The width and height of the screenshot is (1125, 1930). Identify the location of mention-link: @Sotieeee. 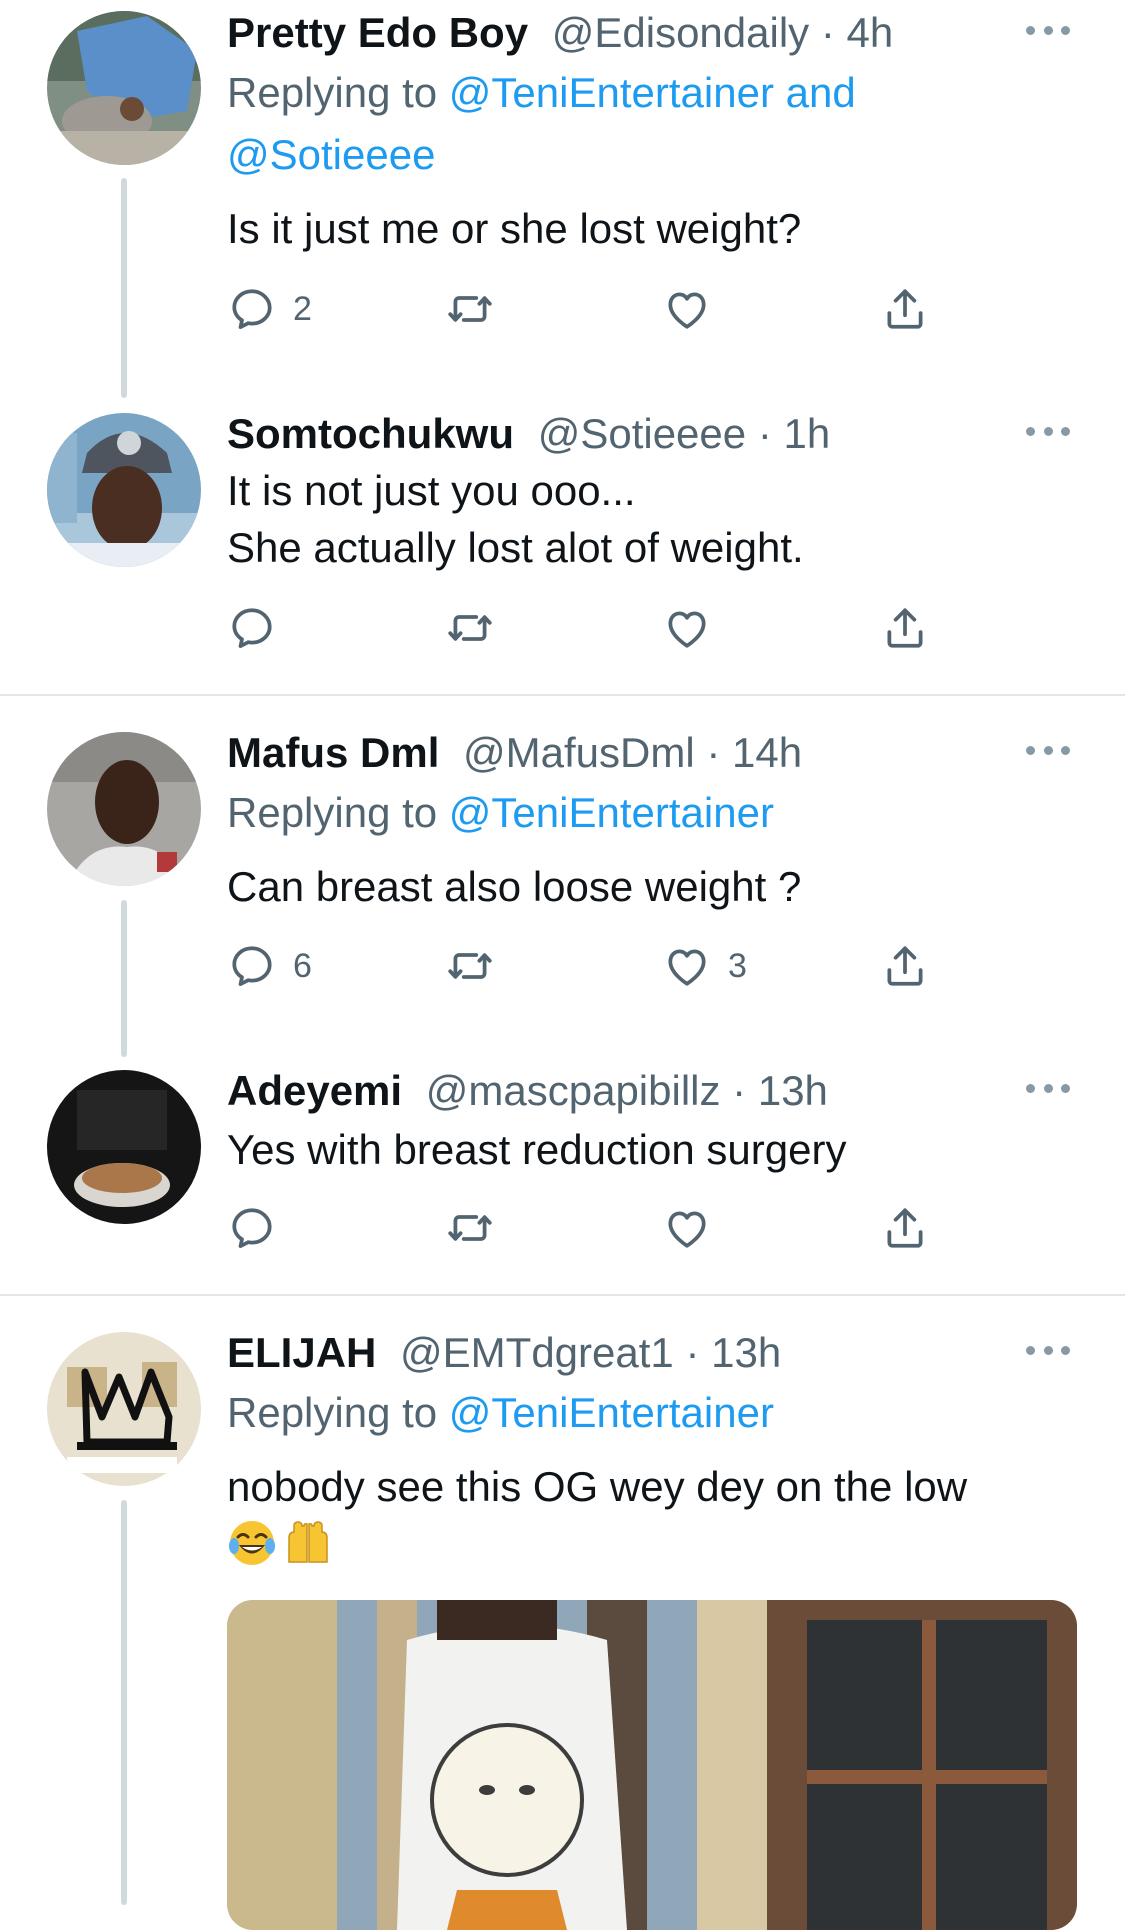
(331, 154).